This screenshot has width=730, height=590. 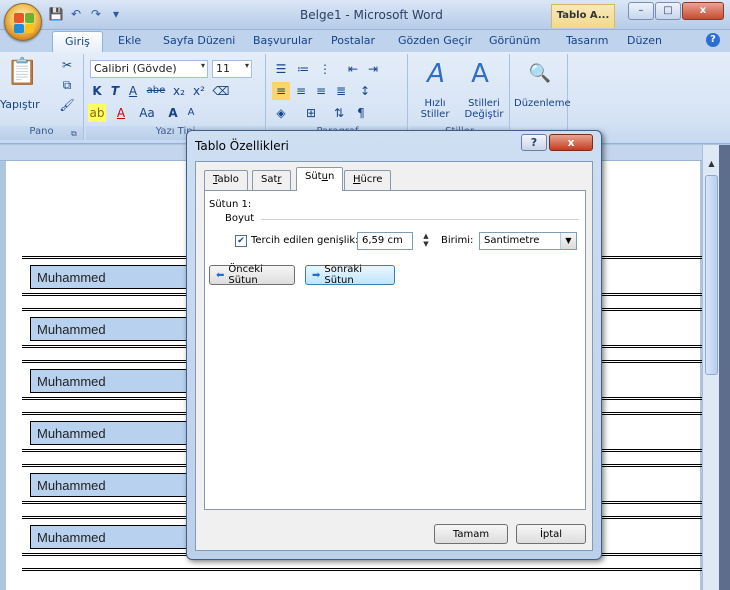 What do you see at coordinates (129, 40) in the screenshot?
I see `tab-insert: Ekle` at bounding box center [129, 40].